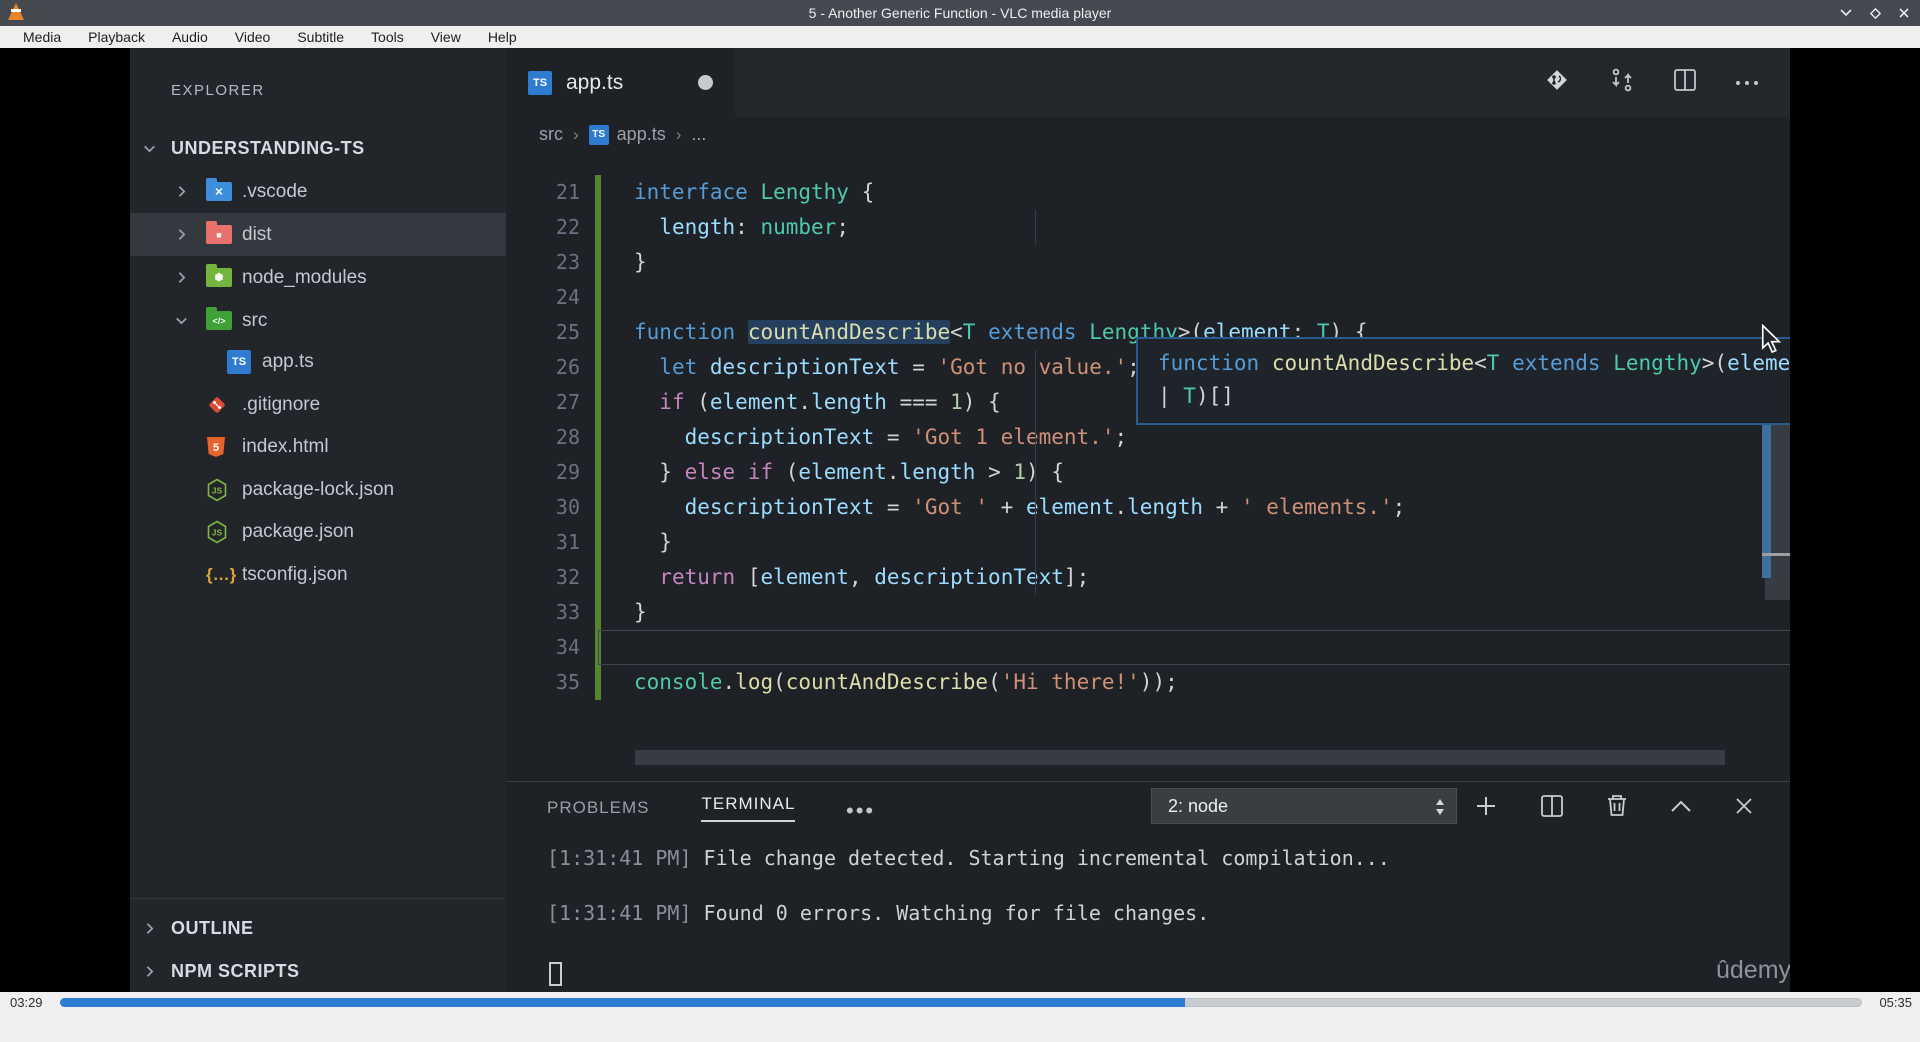 The width and height of the screenshot is (1920, 1042). Describe the element at coordinates (1753, 970) in the screenshot. I see `udemy-watermark: ûdemy` at that location.